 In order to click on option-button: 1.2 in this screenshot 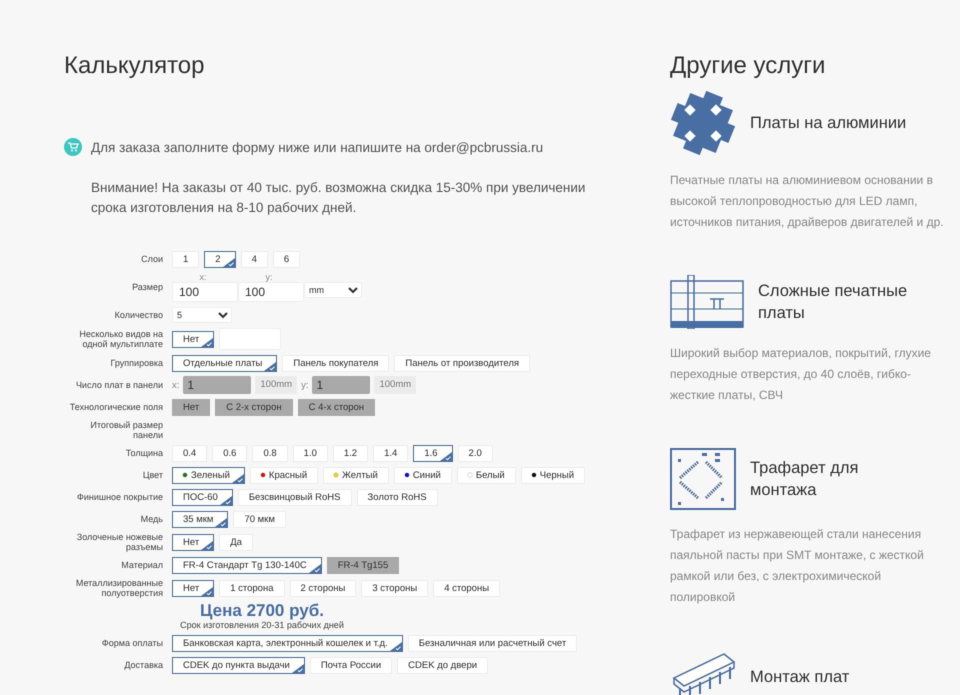, I will do `click(350, 453)`.